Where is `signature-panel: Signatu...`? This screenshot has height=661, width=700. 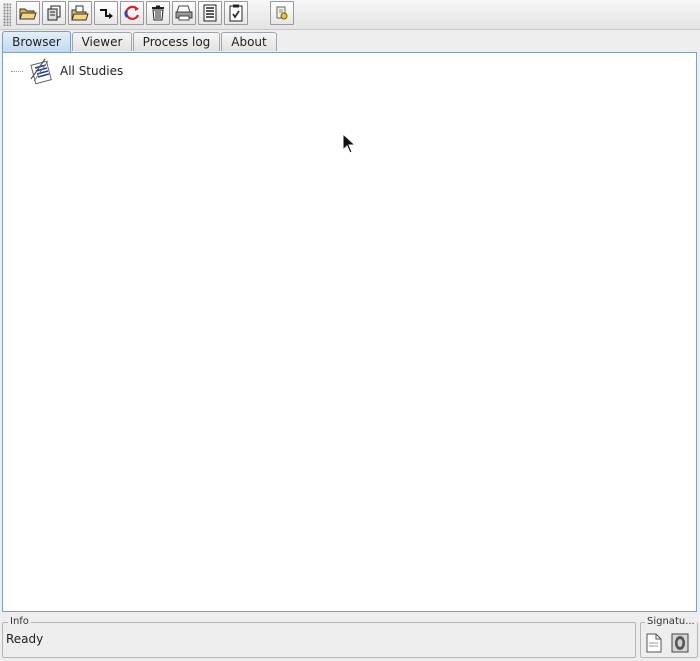 signature-panel: Signatu... is located at coordinates (669, 637).